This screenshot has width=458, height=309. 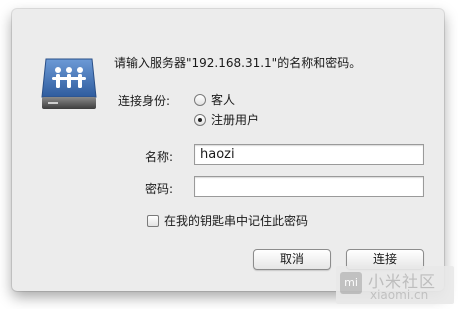 I want to click on radio-guest-label: 客人, so click(x=223, y=100).